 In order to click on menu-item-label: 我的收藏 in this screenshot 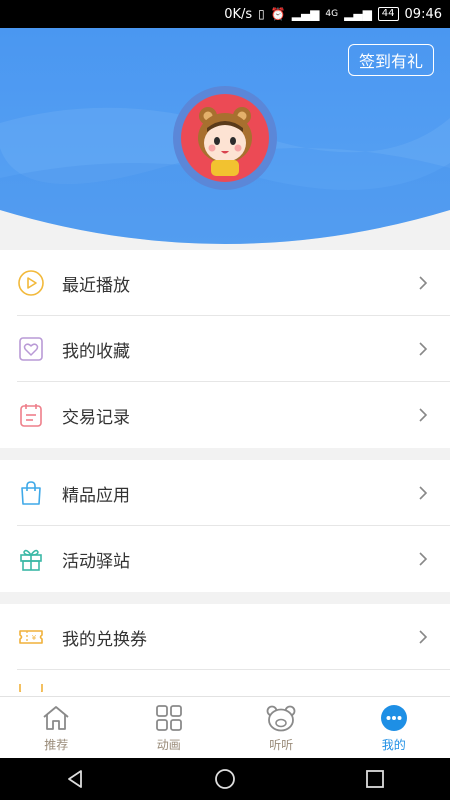, I will do `click(96, 351)`.